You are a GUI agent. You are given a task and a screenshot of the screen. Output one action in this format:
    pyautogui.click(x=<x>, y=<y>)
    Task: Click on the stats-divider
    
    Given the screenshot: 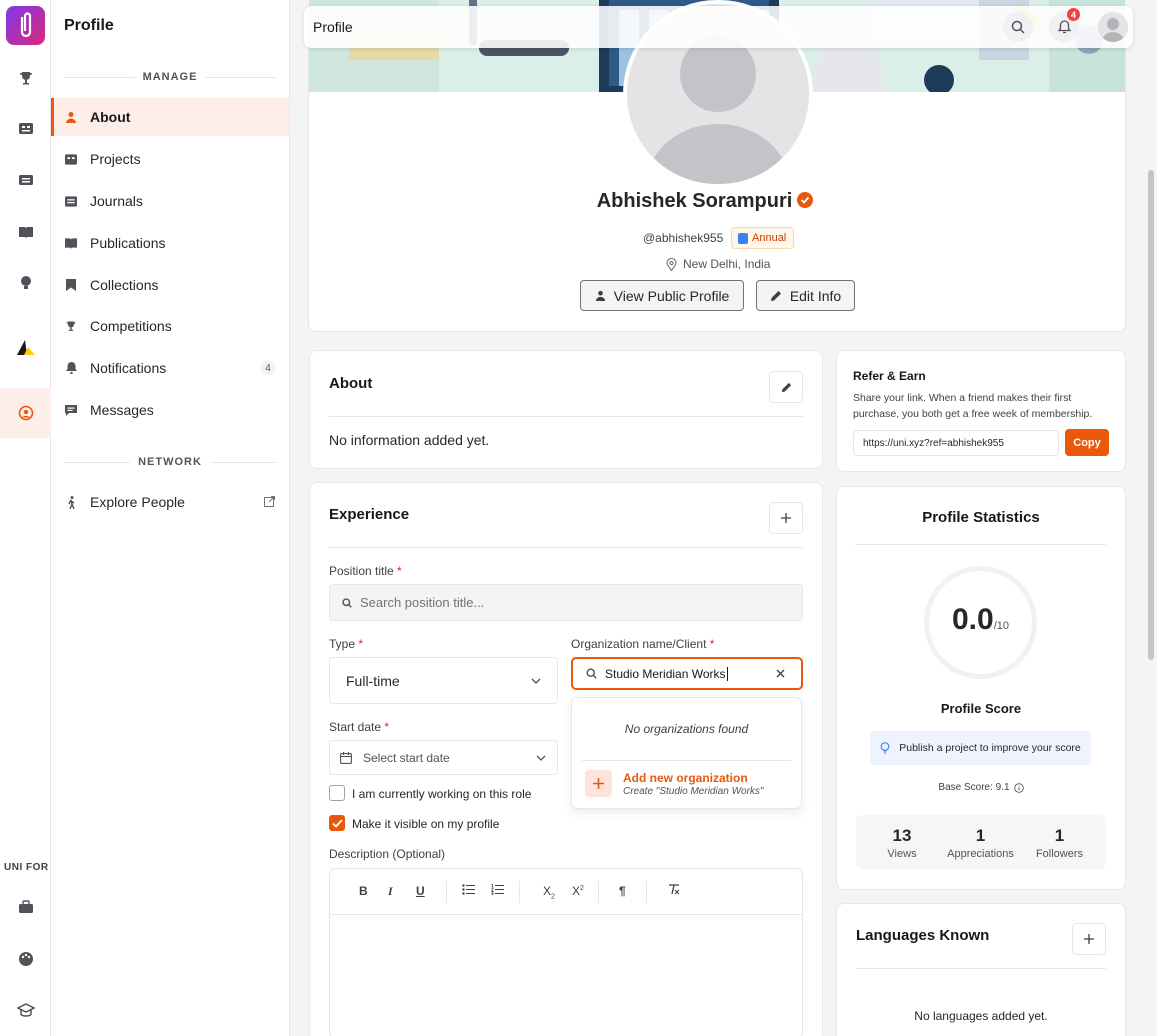 What is the action you would take?
    pyautogui.click(x=980, y=544)
    